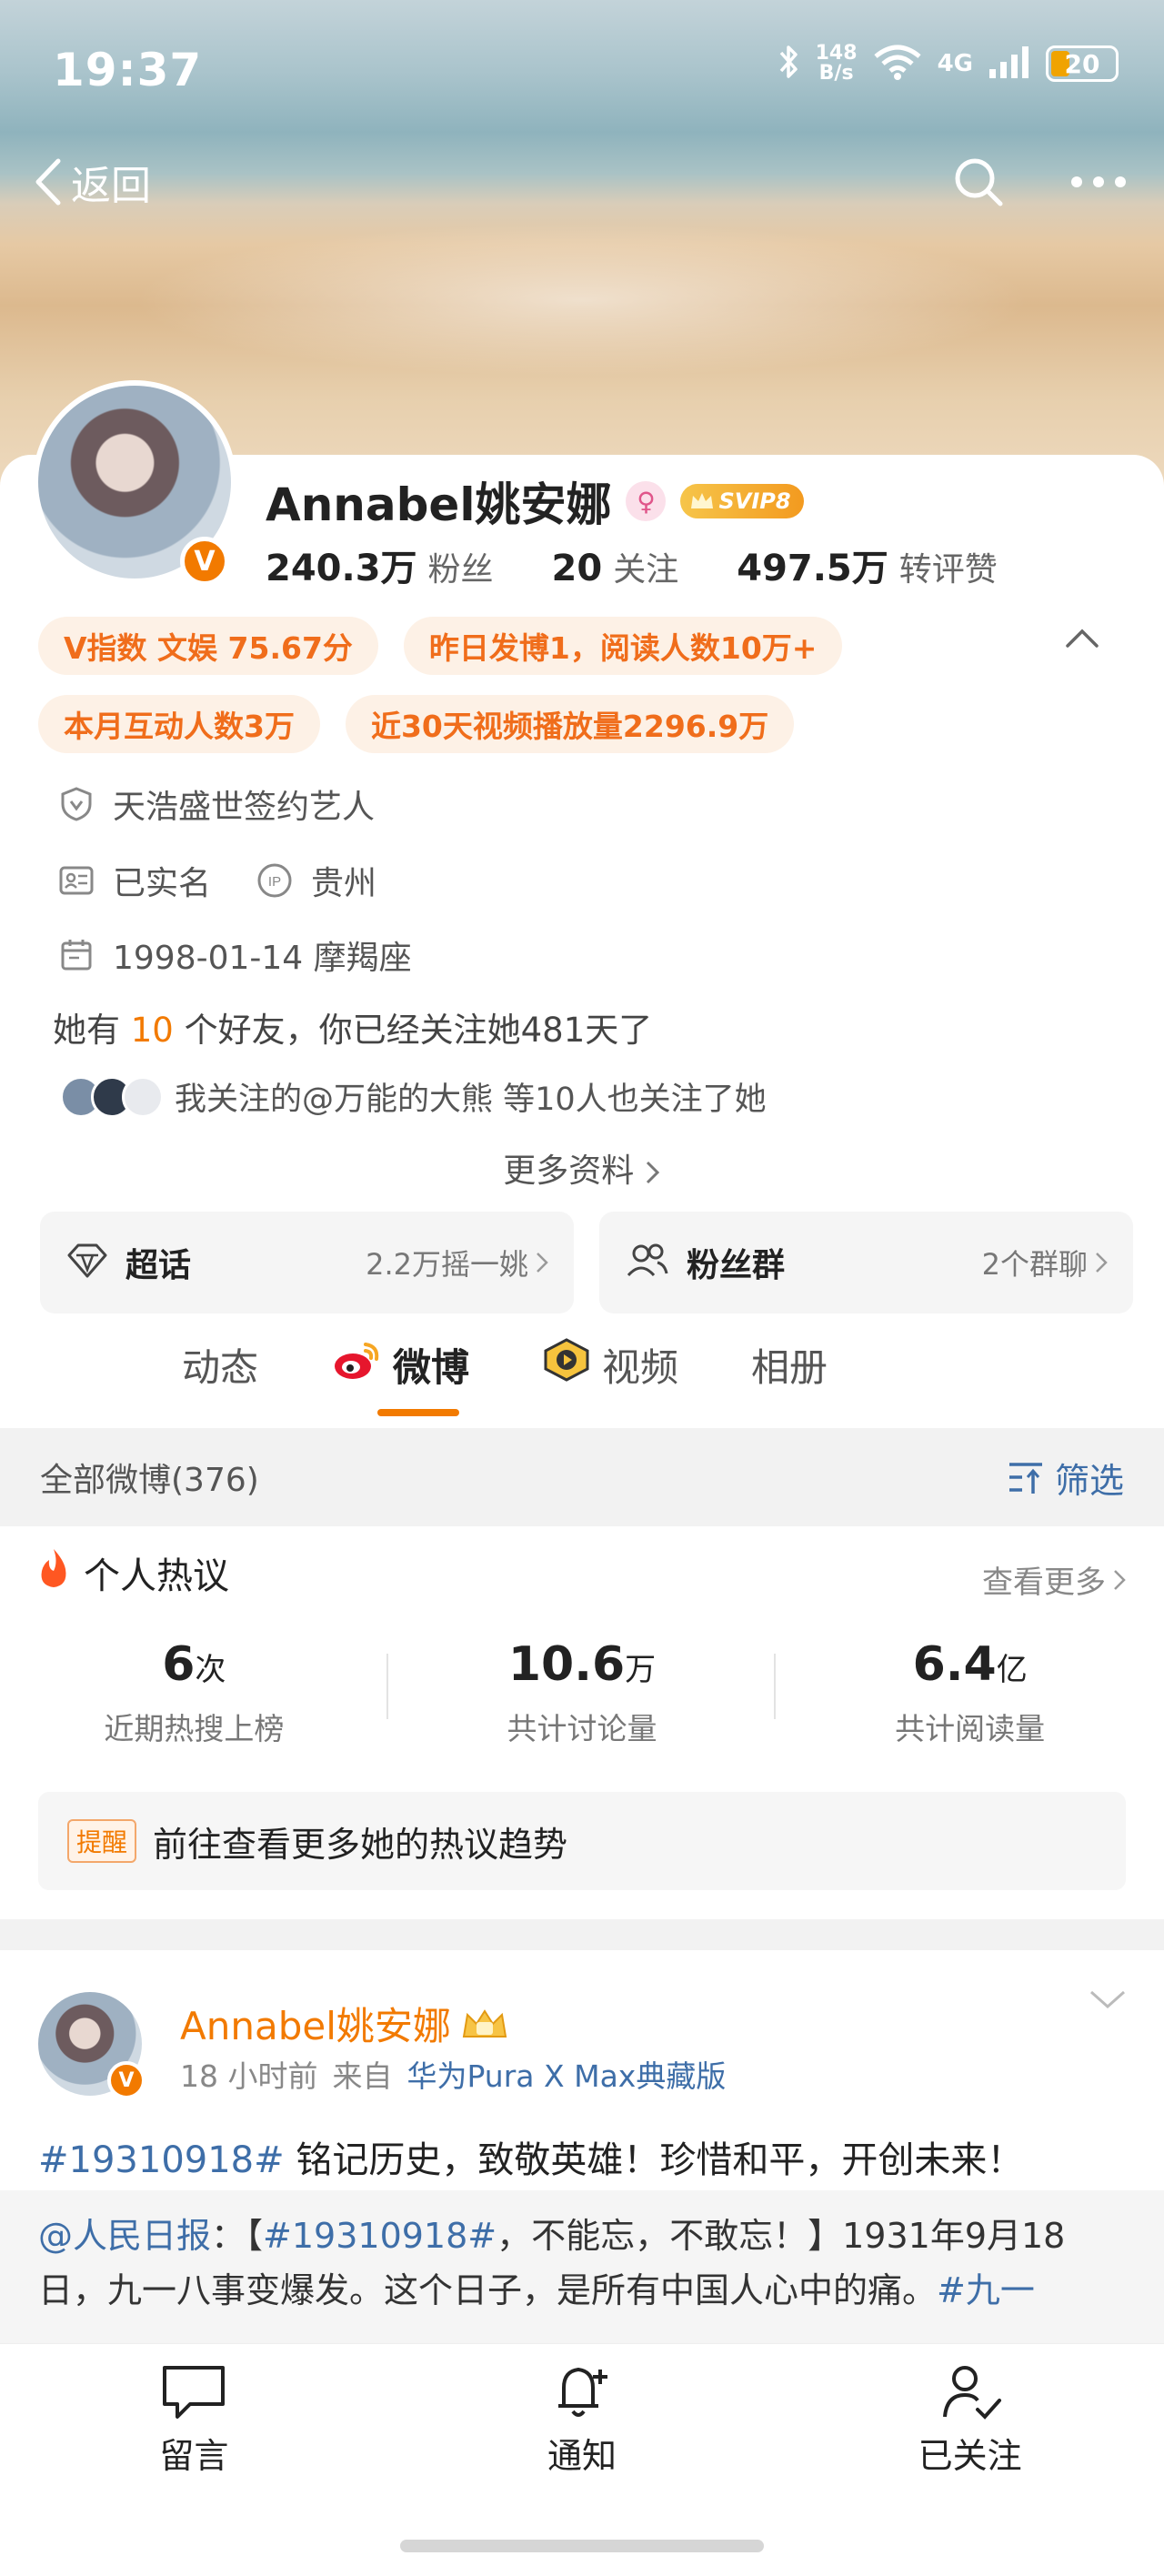 Image resolution: width=1164 pixels, height=2576 pixels. What do you see at coordinates (979, 184) in the screenshot?
I see `search-icon` at bounding box center [979, 184].